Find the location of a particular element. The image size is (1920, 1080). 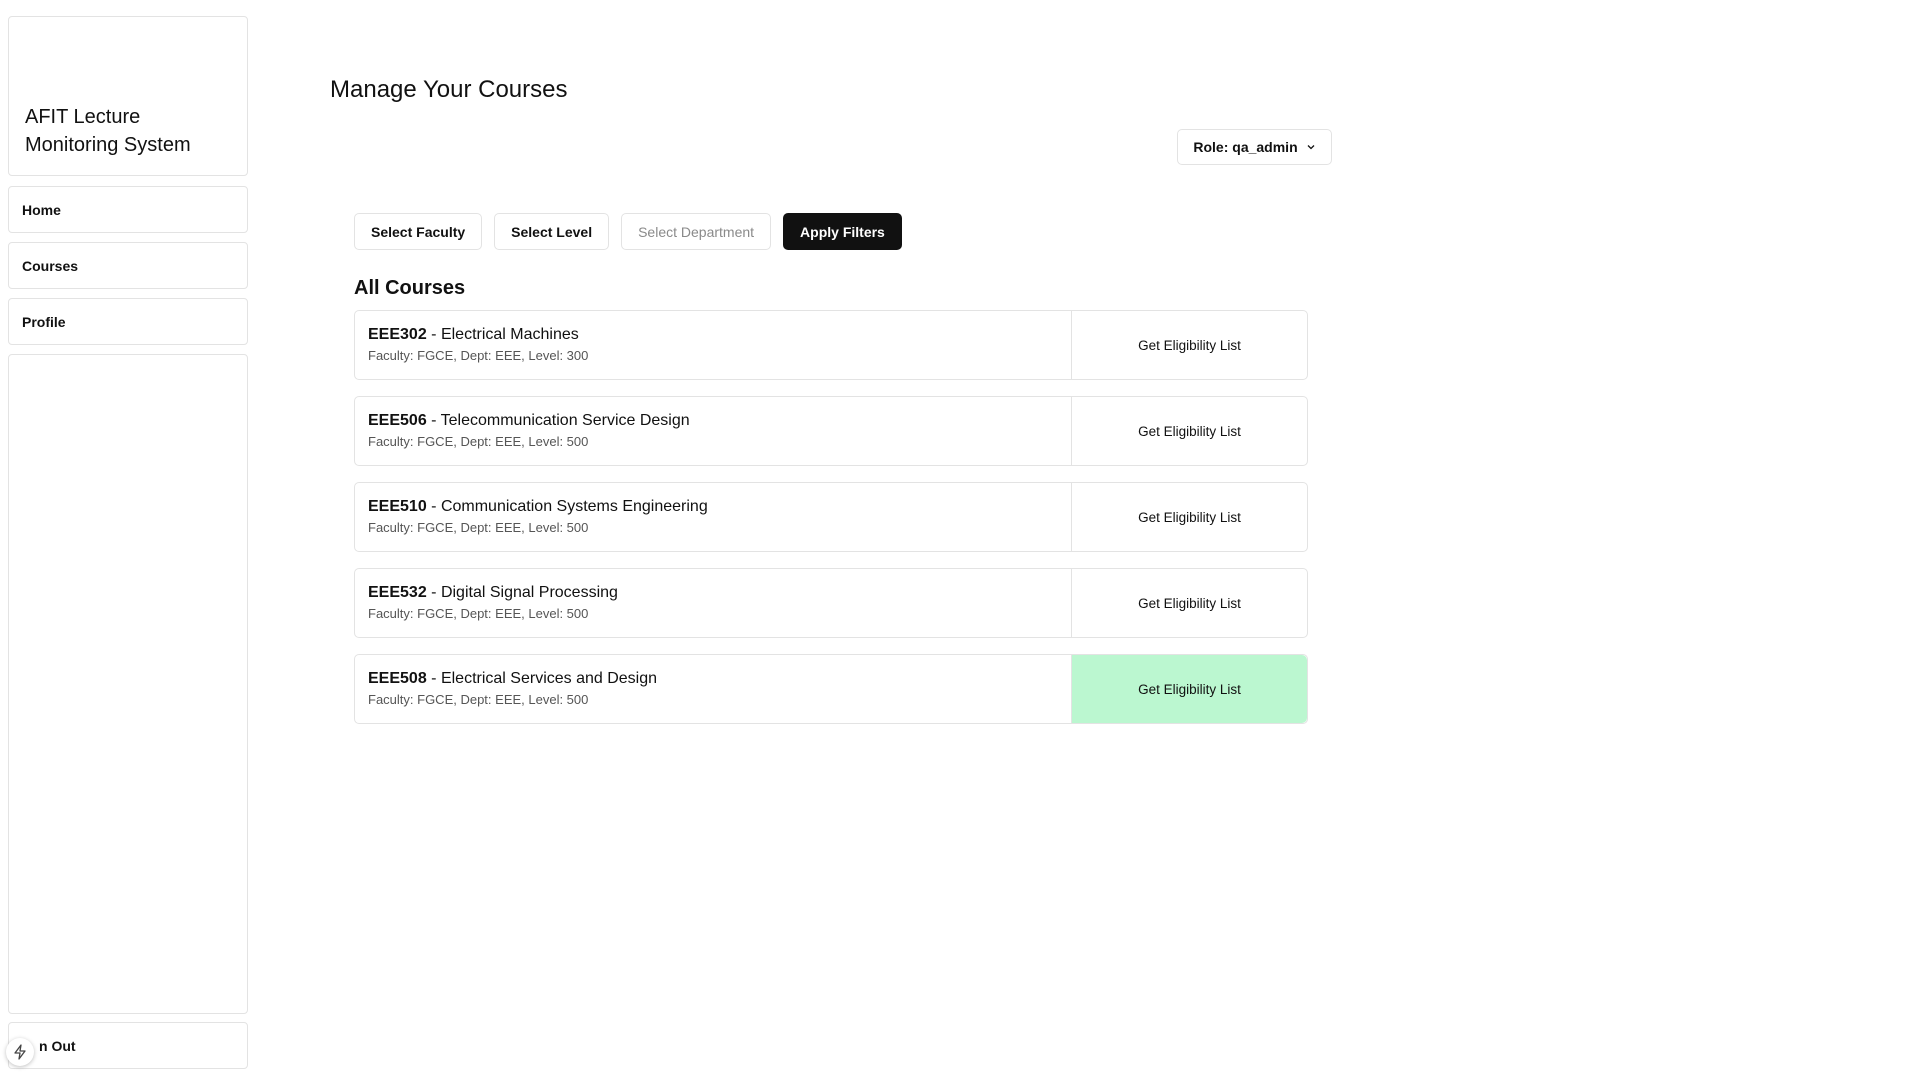

sidebar-item-courses: Courses is located at coordinates (128, 265).